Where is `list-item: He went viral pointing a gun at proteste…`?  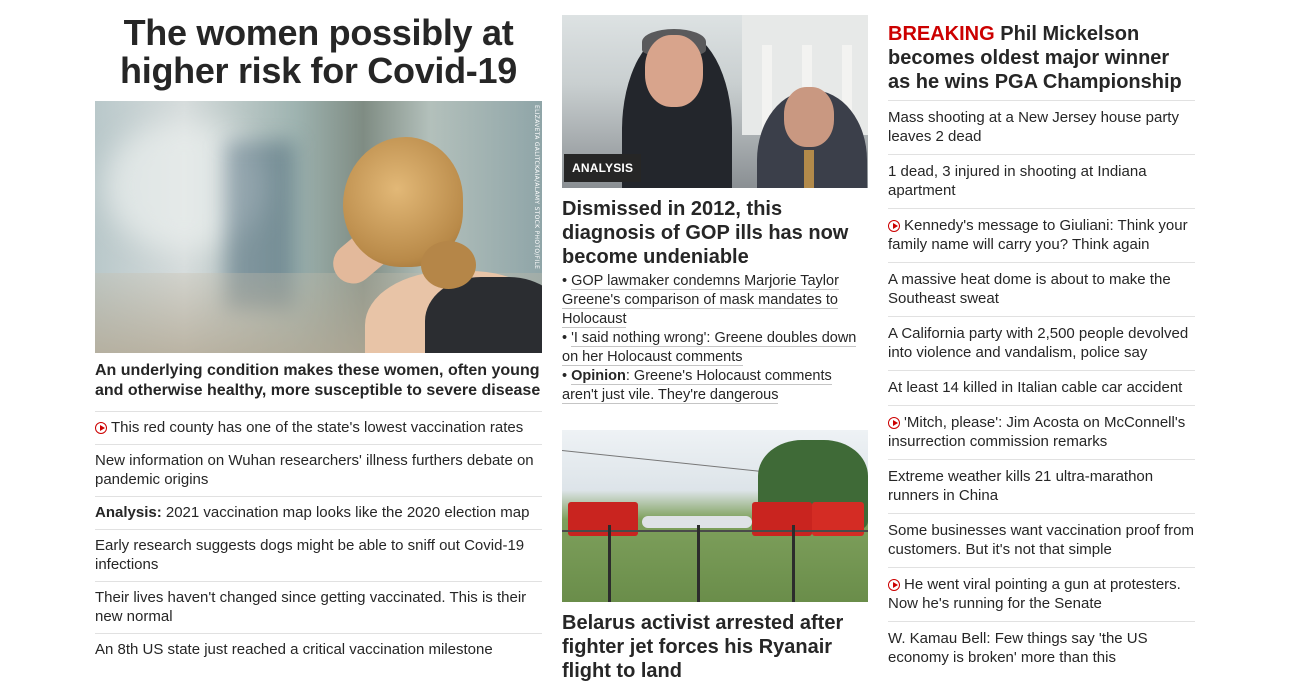 list-item: He went viral pointing a gun at proteste… is located at coordinates (1041, 594).